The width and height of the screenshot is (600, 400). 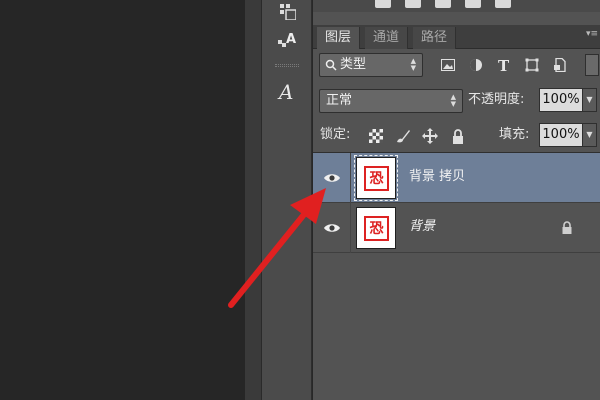 What do you see at coordinates (532, 65) in the screenshot?
I see `shape-filter-icon` at bounding box center [532, 65].